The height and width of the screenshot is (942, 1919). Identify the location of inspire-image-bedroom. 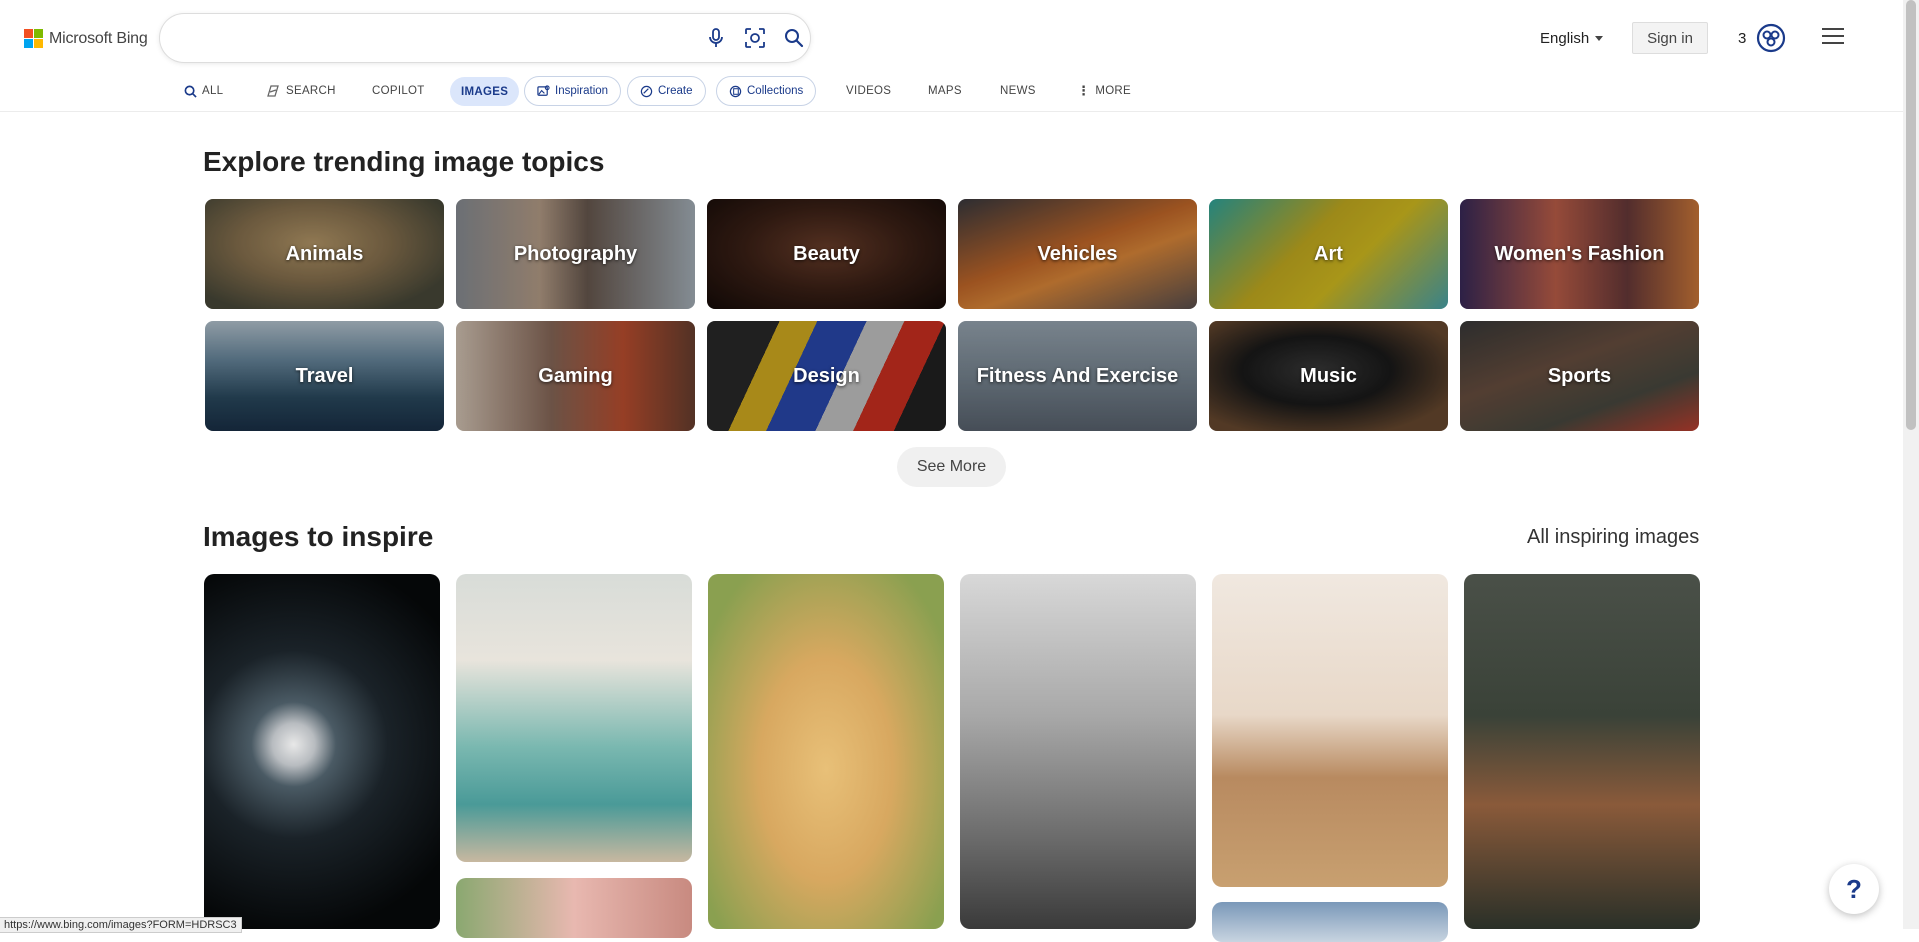
(1330, 730).